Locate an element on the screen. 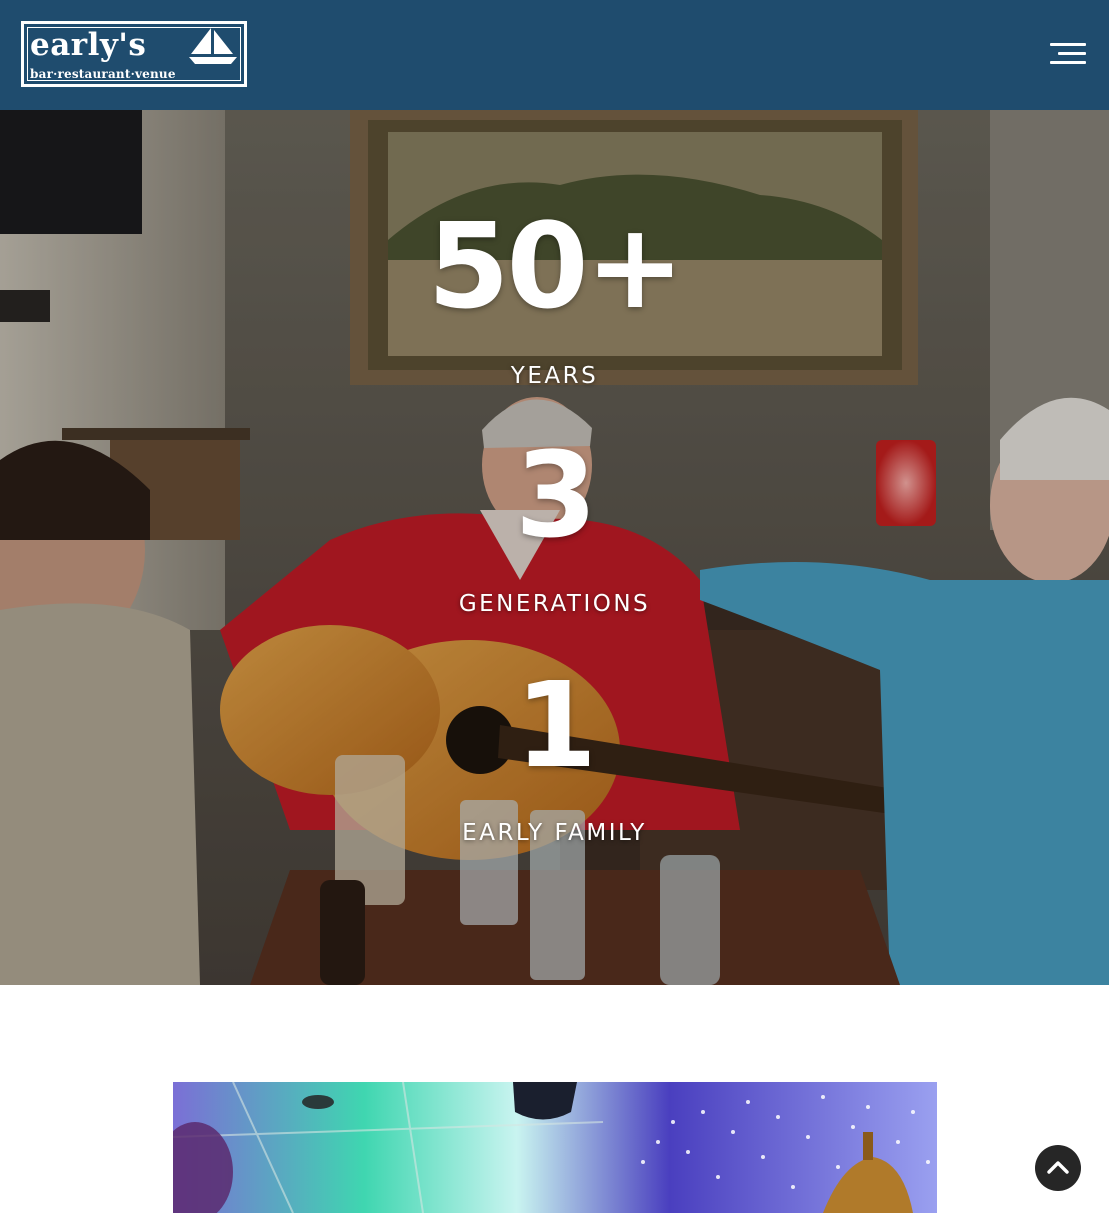 The width and height of the screenshot is (1109, 1213). site-header: early's bar·restaurant·venue is located at coordinates (554, 55).